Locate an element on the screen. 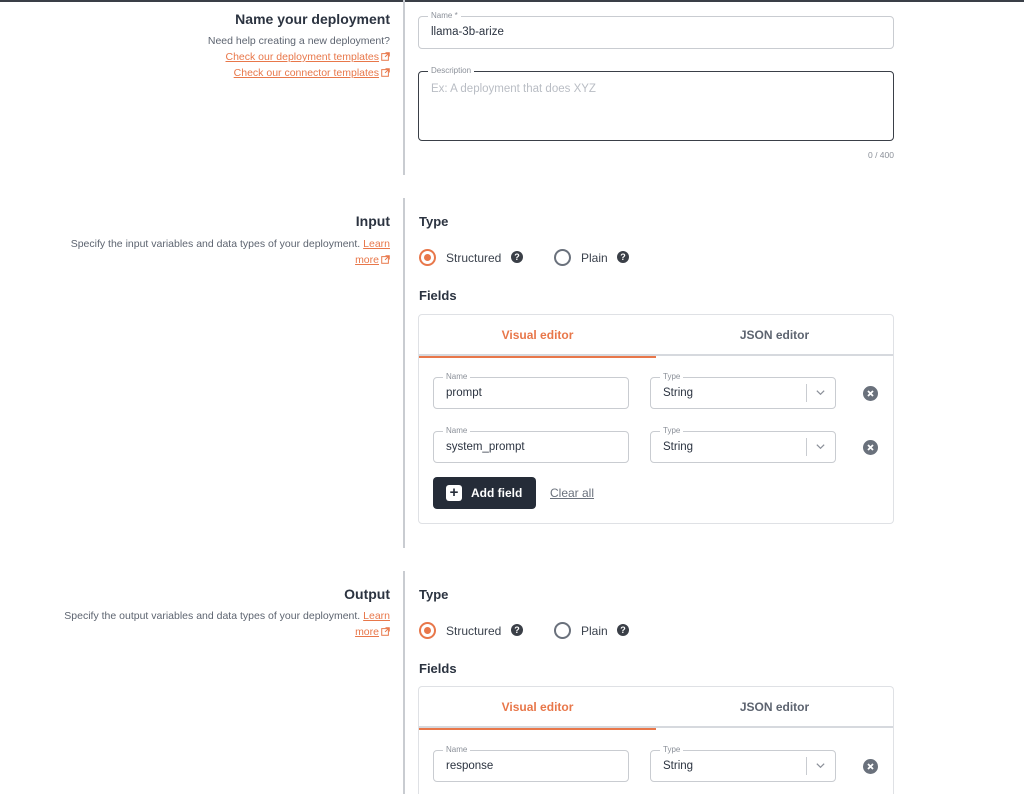  connector-templates-link: Check our connector templates is located at coordinates (306, 73).